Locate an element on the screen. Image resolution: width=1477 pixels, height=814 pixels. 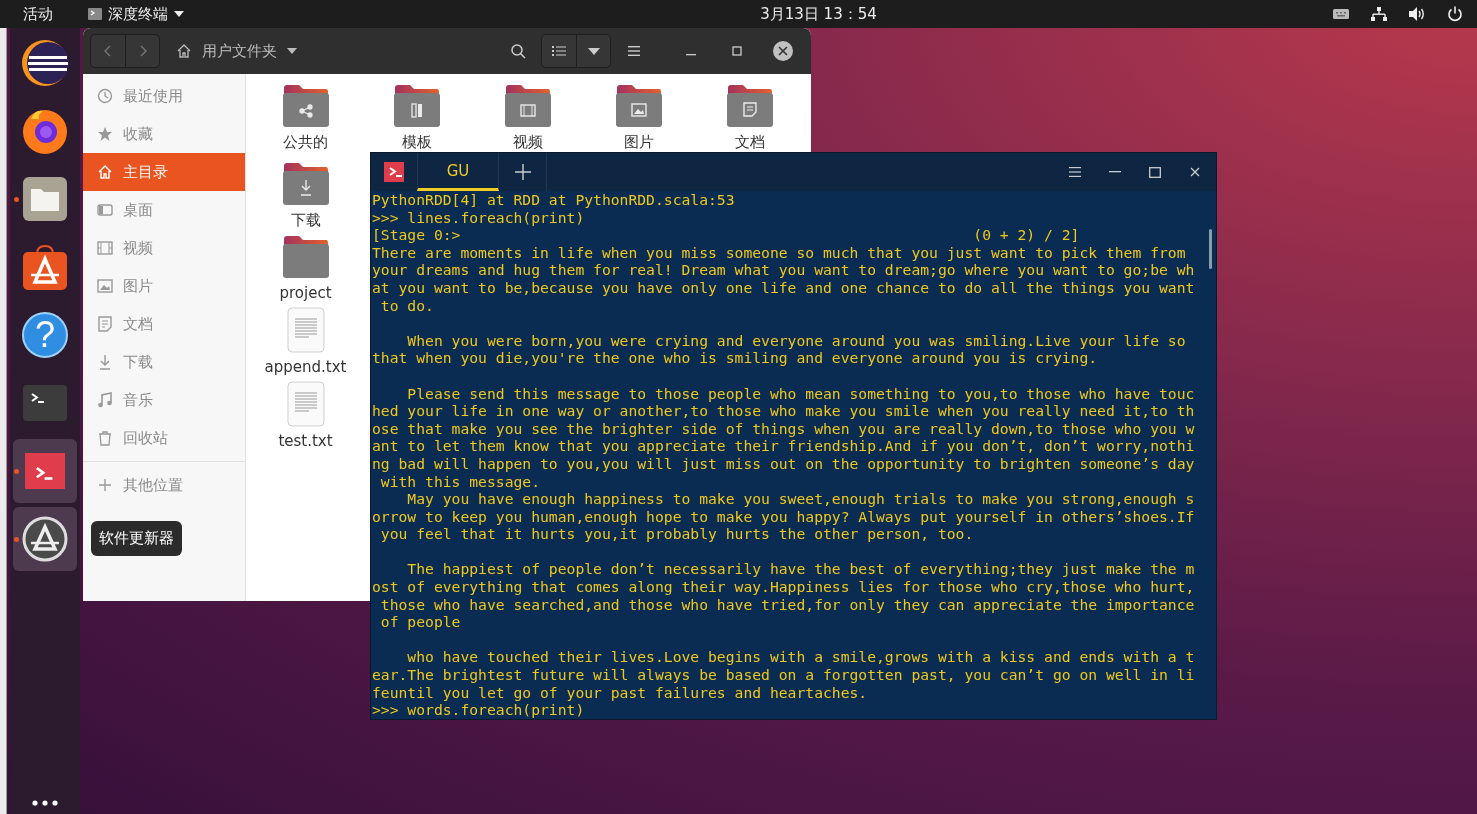
firefox-icon is located at coordinates (45, 131).